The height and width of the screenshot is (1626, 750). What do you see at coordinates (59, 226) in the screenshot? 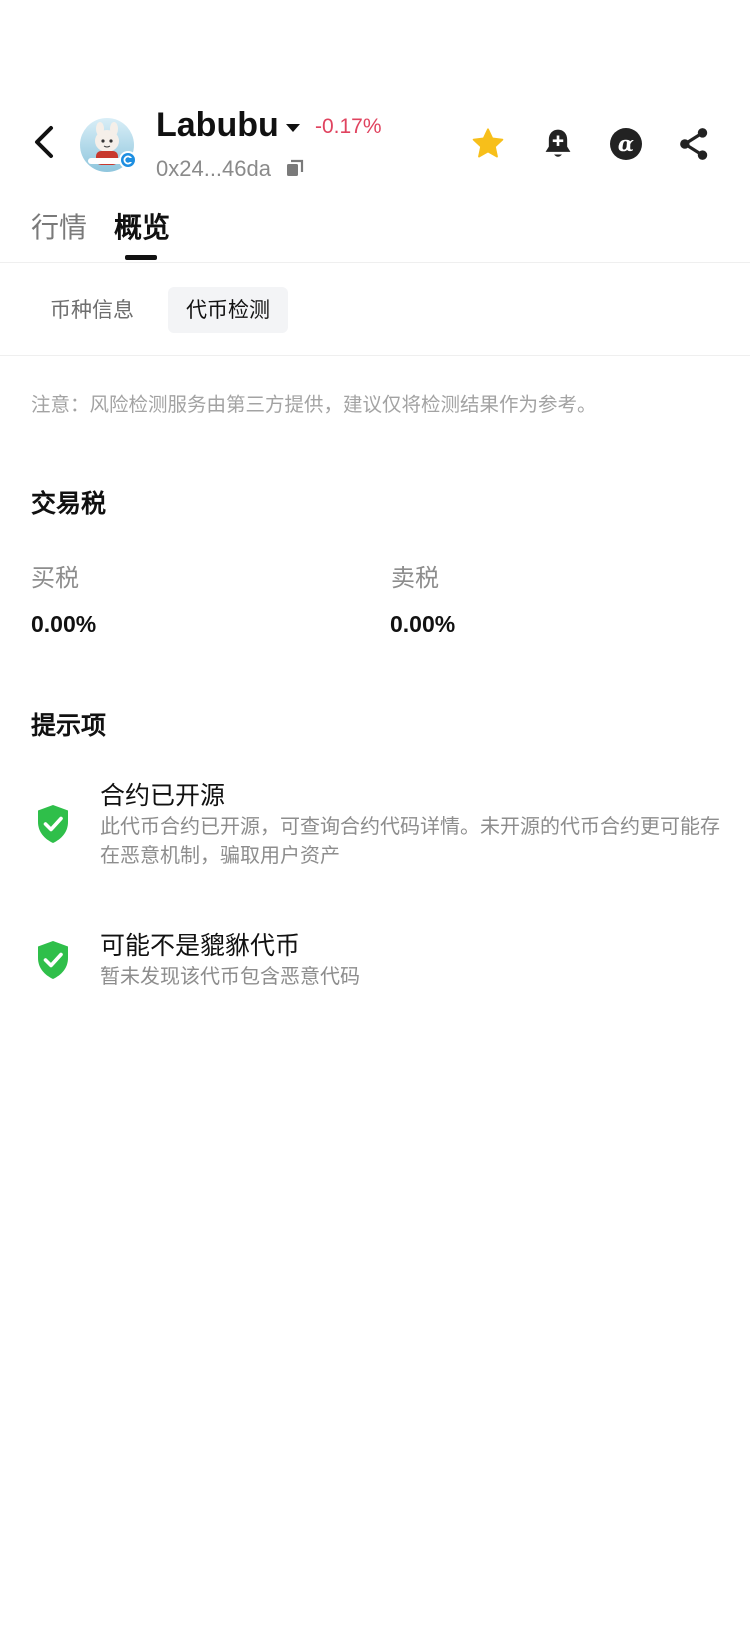
I see `tab-market: 行情` at bounding box center [59, 226].